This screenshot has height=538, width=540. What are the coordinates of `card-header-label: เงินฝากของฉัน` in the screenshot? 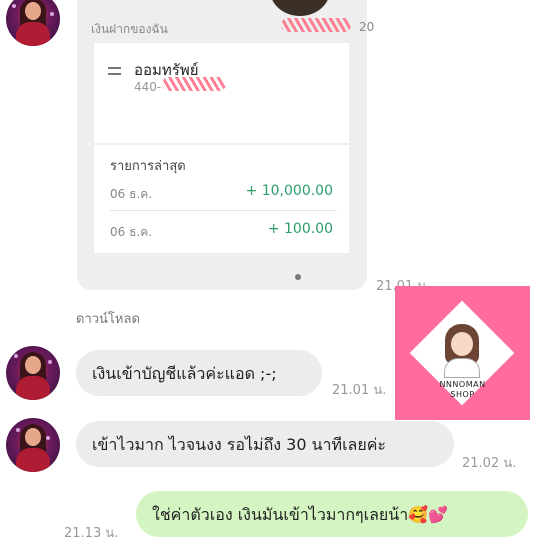 It's located at (129, 29).